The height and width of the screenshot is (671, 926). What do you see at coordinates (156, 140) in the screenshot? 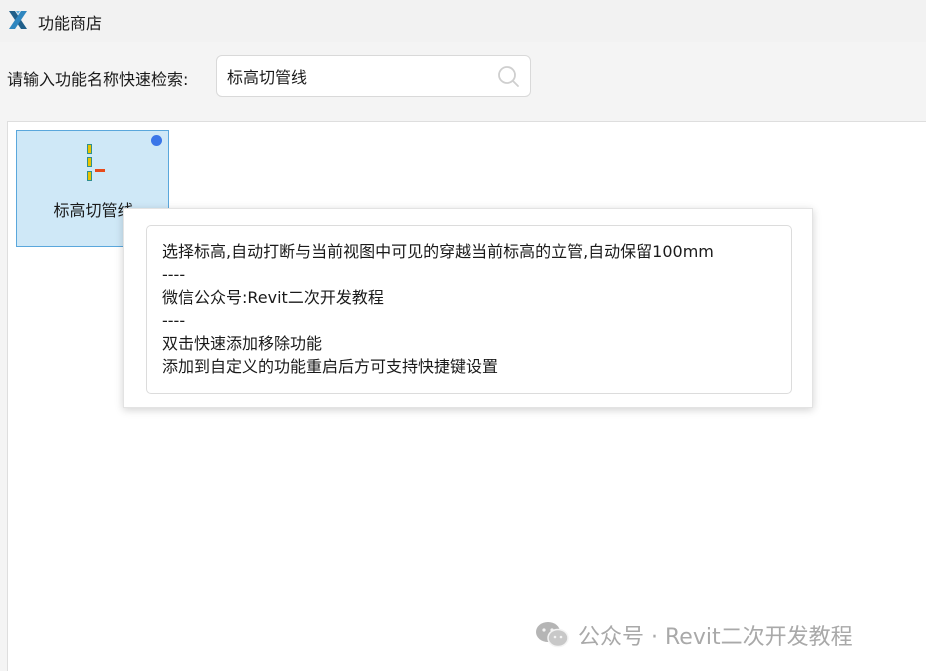
I see `status-badge` at bounding box center [156, 140].